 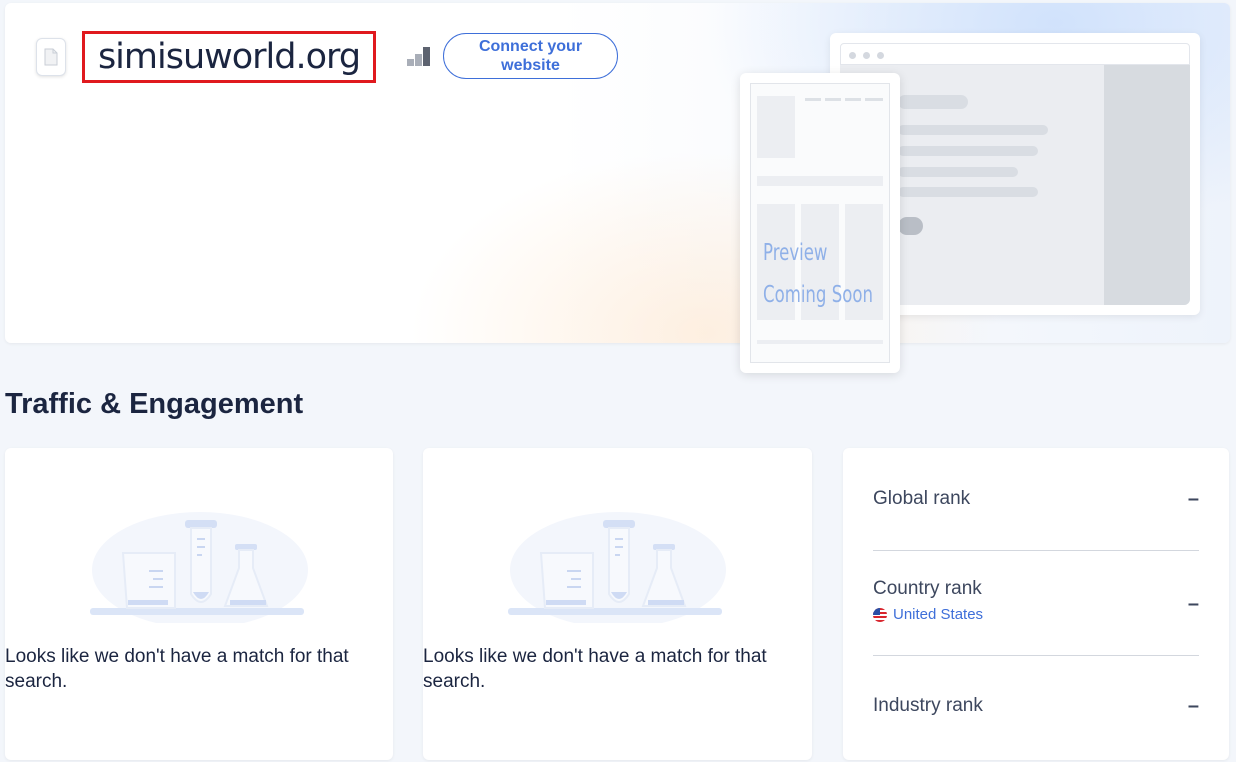 I want to click on connect-website-button: Connect your website, so click(x=530, y=56).